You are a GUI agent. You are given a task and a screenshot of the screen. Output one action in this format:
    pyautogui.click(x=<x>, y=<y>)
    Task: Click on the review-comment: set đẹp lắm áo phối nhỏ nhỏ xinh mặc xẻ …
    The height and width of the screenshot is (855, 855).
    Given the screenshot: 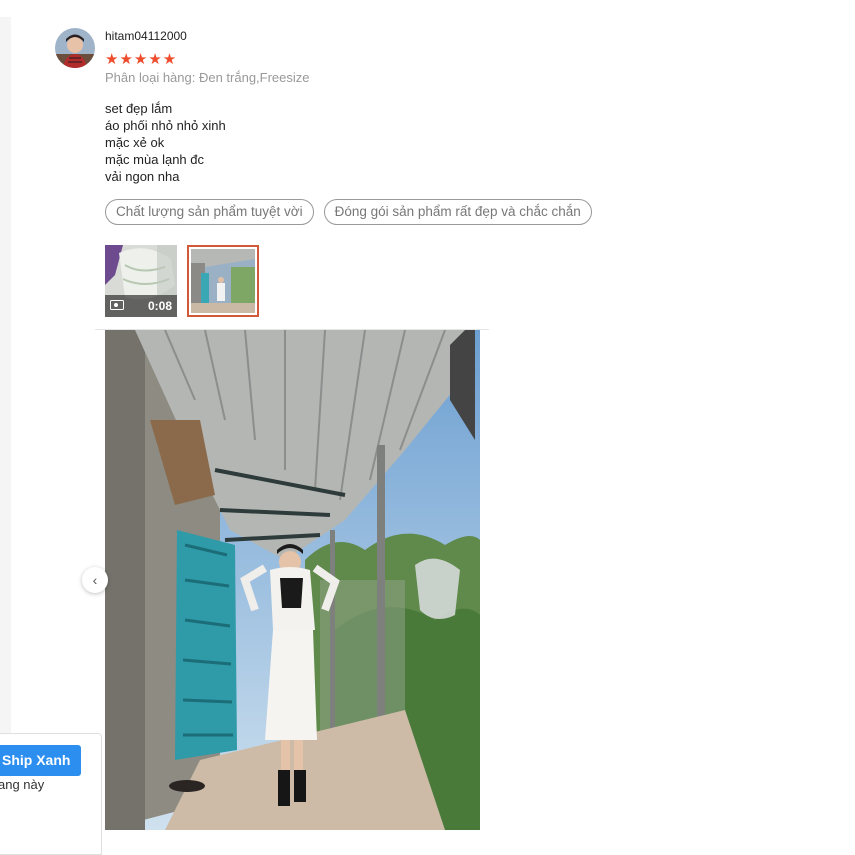 What is the action you would take?
    pyautogui.click(x=165, y=142)
    